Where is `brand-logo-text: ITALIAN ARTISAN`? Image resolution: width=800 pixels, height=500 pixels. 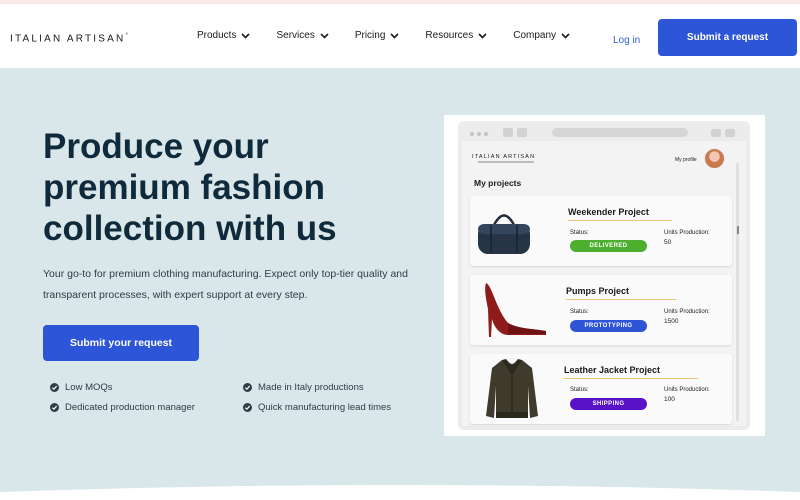
brand-logo-text: ITALIAN ARTISAN is located at coordinates (68, 39).